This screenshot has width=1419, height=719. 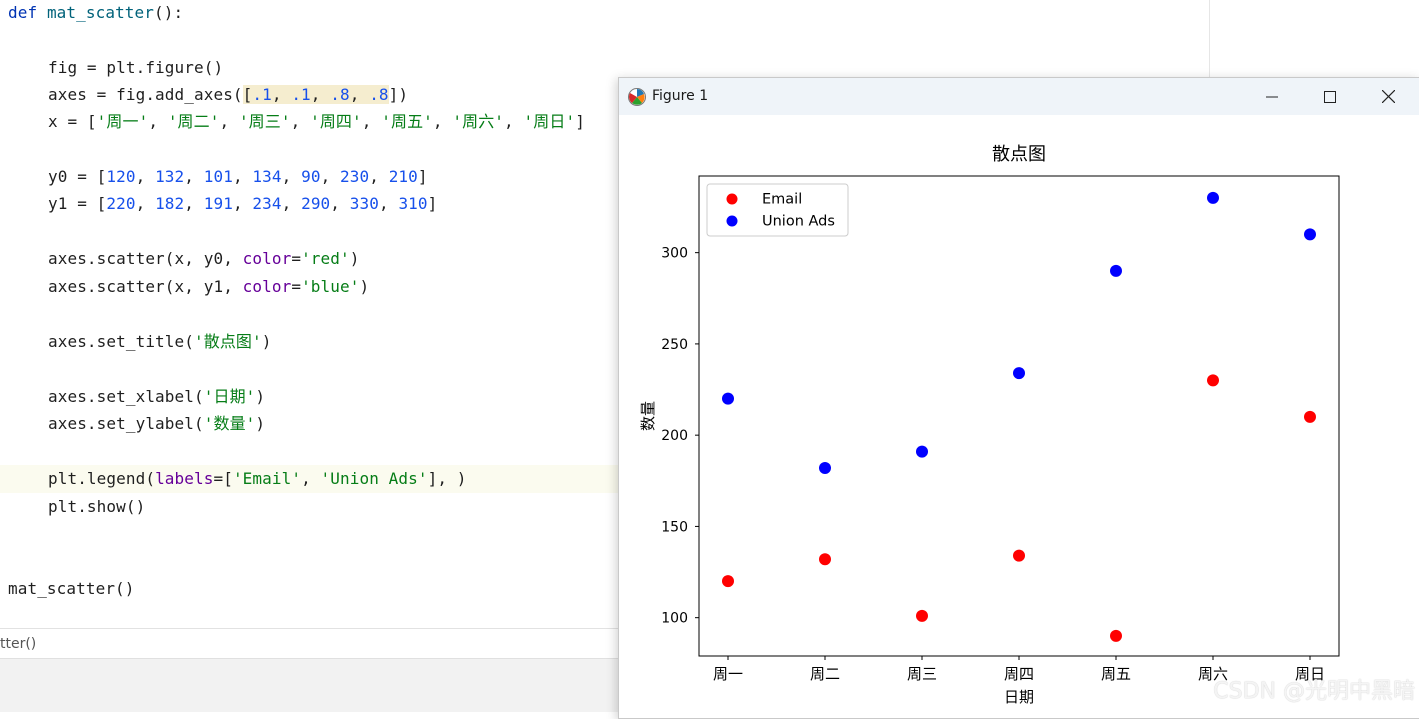 What do you see at coordinates (145, 286) in the screenshot?
I see `code-text: axes.scatter(x, y1,` at bounding box center [145, 286].